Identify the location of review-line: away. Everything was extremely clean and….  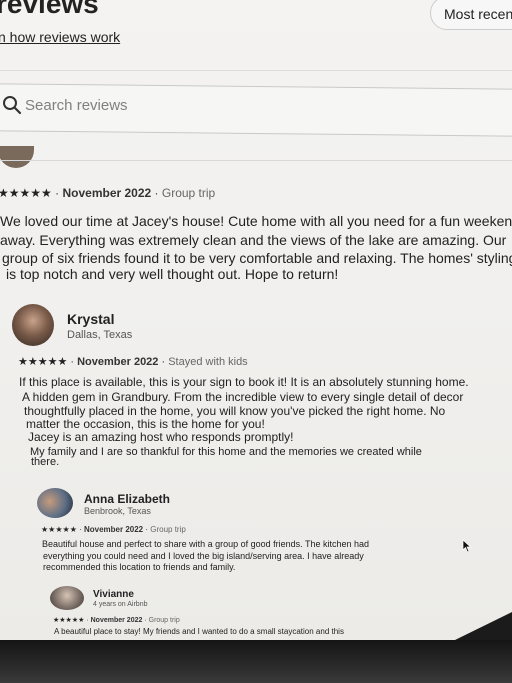
(253, 240).